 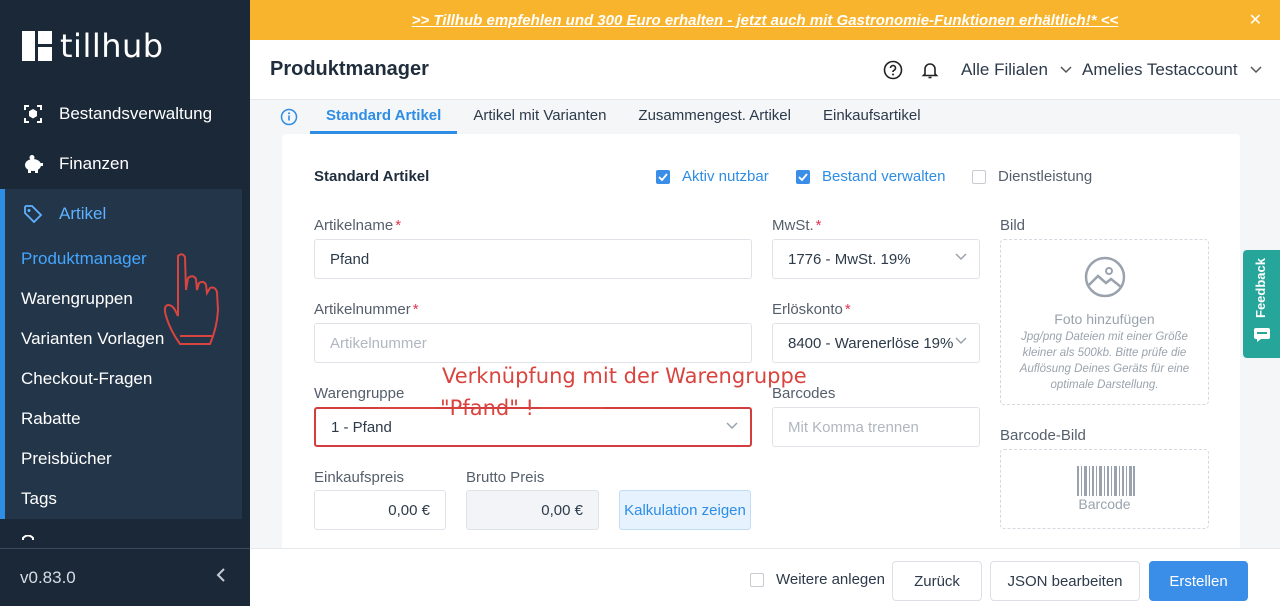 I want to click on erloeskonto-value: 8400 - Warenerlöse 19%, so click(x=871, y=343).